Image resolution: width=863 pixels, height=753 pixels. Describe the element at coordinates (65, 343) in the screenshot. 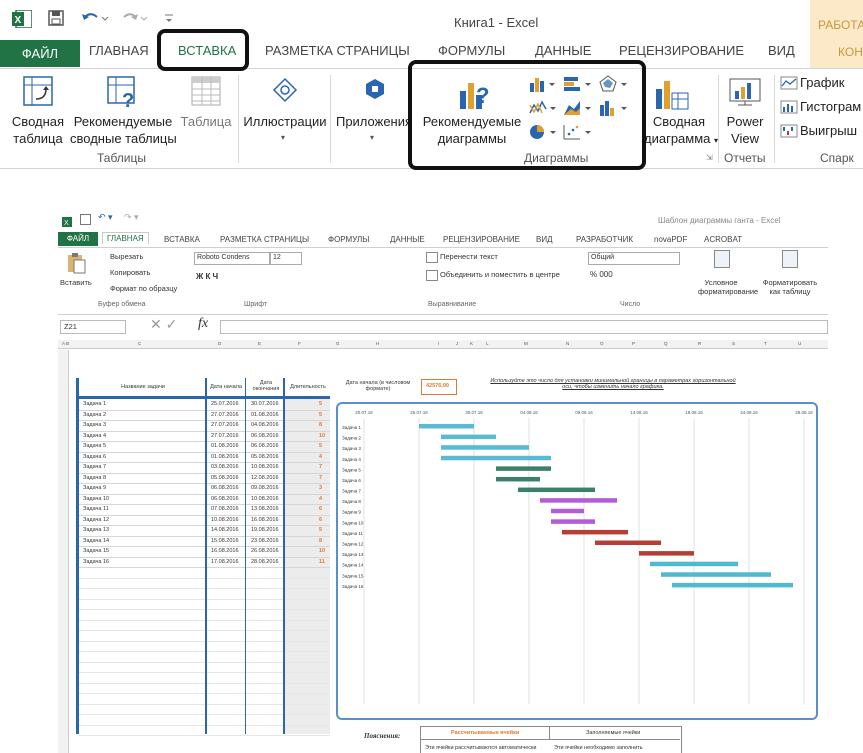

I see `col-header: A B` at that location.